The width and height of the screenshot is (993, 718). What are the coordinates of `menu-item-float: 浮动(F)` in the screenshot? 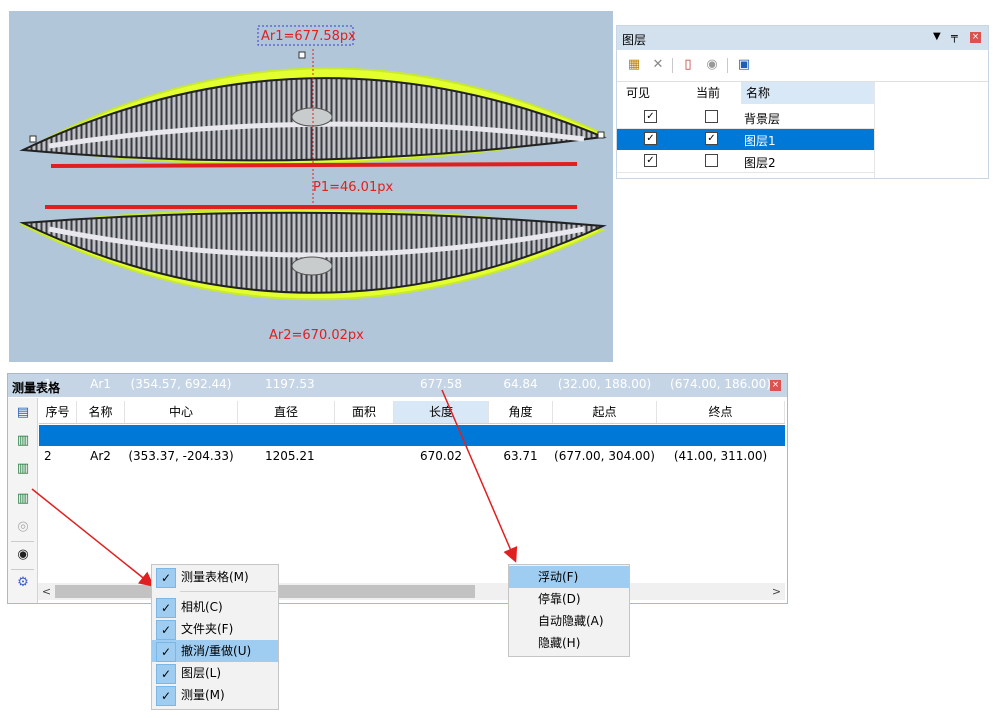 It's located at (569, 577).